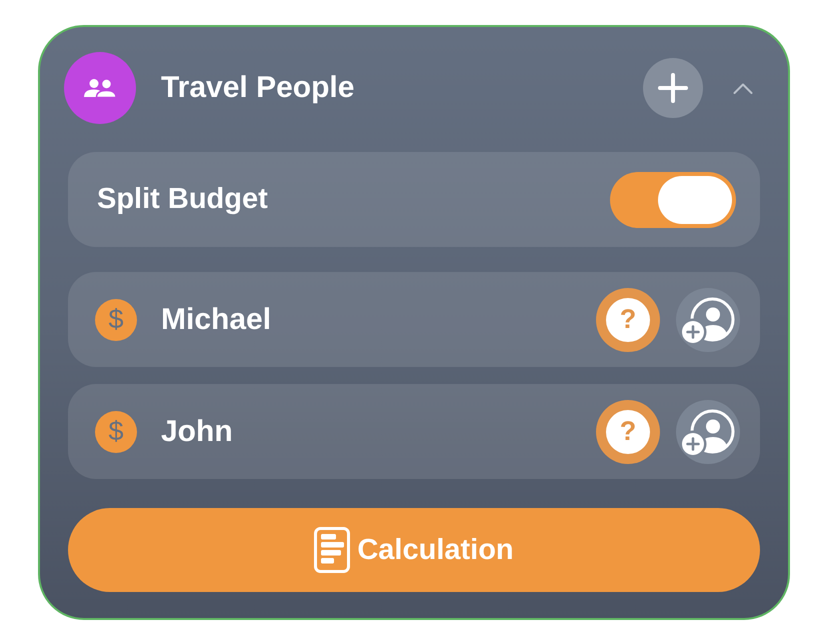 The image size is (828, 642). I want to click on calculation-button: Calculation, so click(414, 550).